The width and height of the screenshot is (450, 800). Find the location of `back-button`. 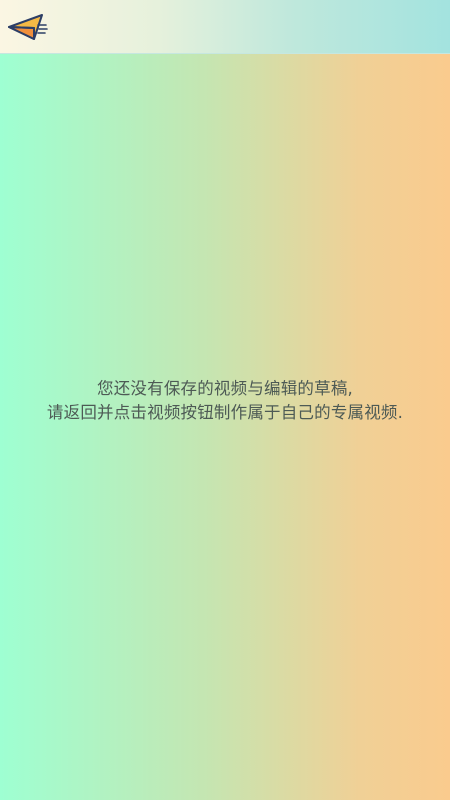

back-button is located at coordinates (28, 28).